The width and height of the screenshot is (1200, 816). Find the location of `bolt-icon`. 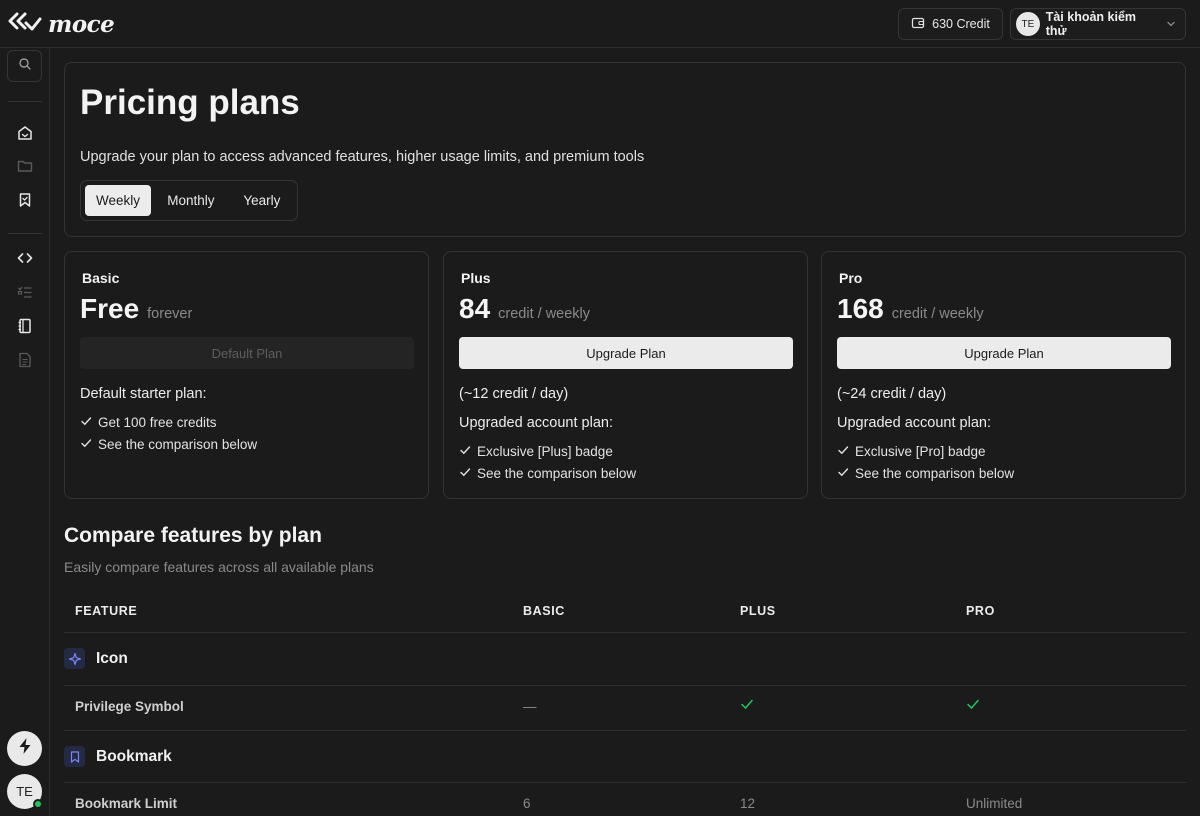

bolt-icon is located at coordinates (25, 748).